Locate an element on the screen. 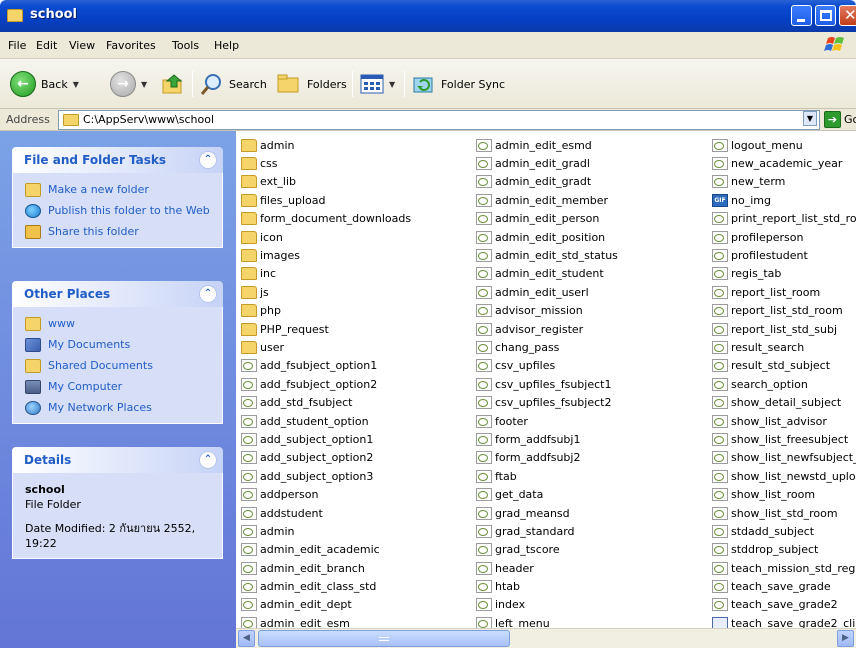 This screenshot has width=856, height=648. file-item: report_list_std_subj is located at coordinates (784, 329).